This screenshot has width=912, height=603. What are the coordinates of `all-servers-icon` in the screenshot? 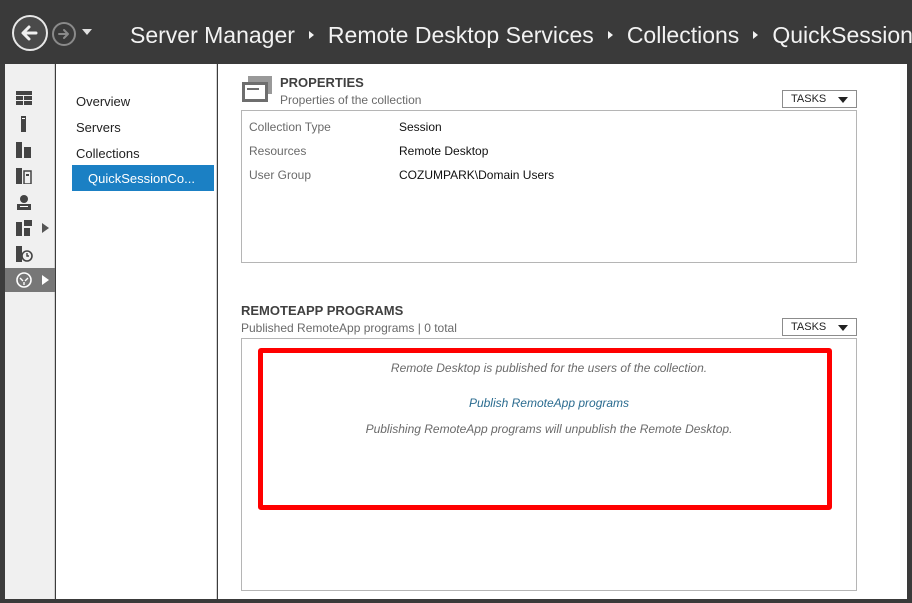 It's located at (23, 150).